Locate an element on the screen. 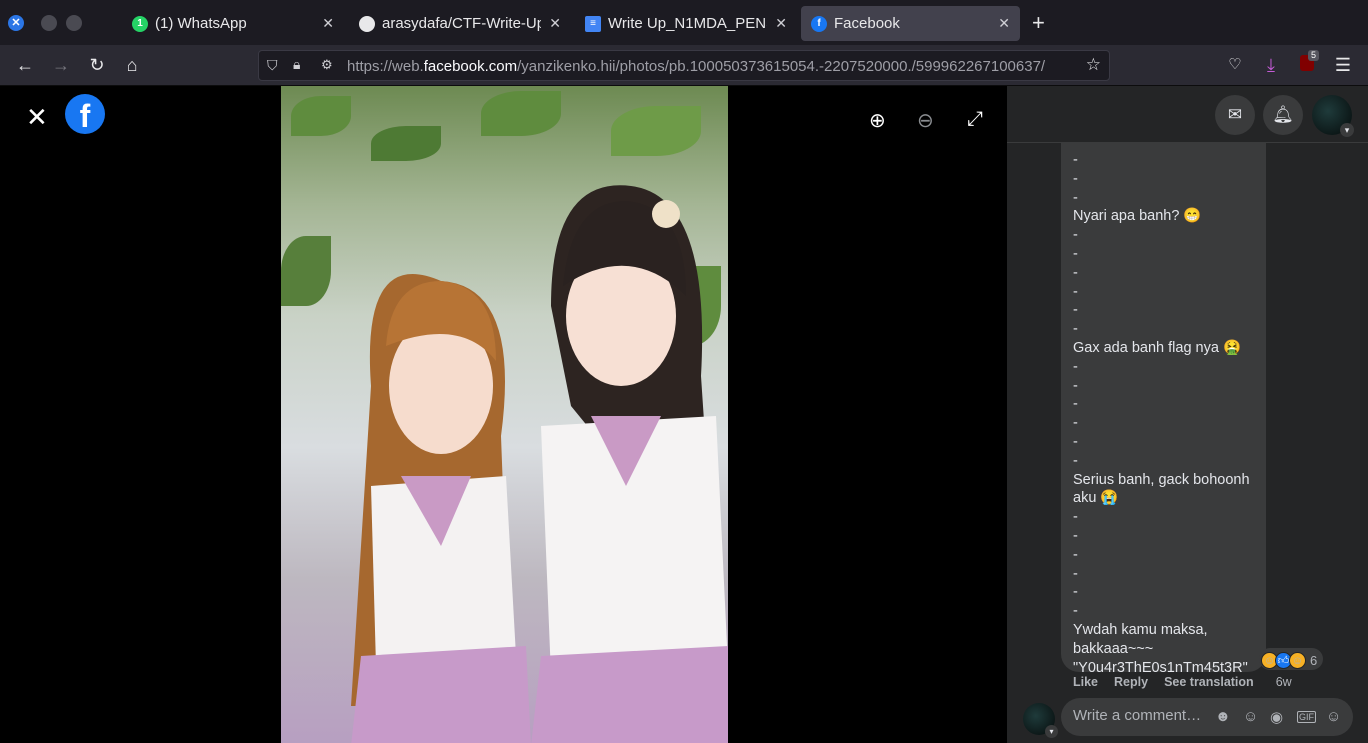 Image resolution: width=1368 pixels, height=743 pixels. tab-facebook: f Facebook ✕ is located at coordinates (910, 23).